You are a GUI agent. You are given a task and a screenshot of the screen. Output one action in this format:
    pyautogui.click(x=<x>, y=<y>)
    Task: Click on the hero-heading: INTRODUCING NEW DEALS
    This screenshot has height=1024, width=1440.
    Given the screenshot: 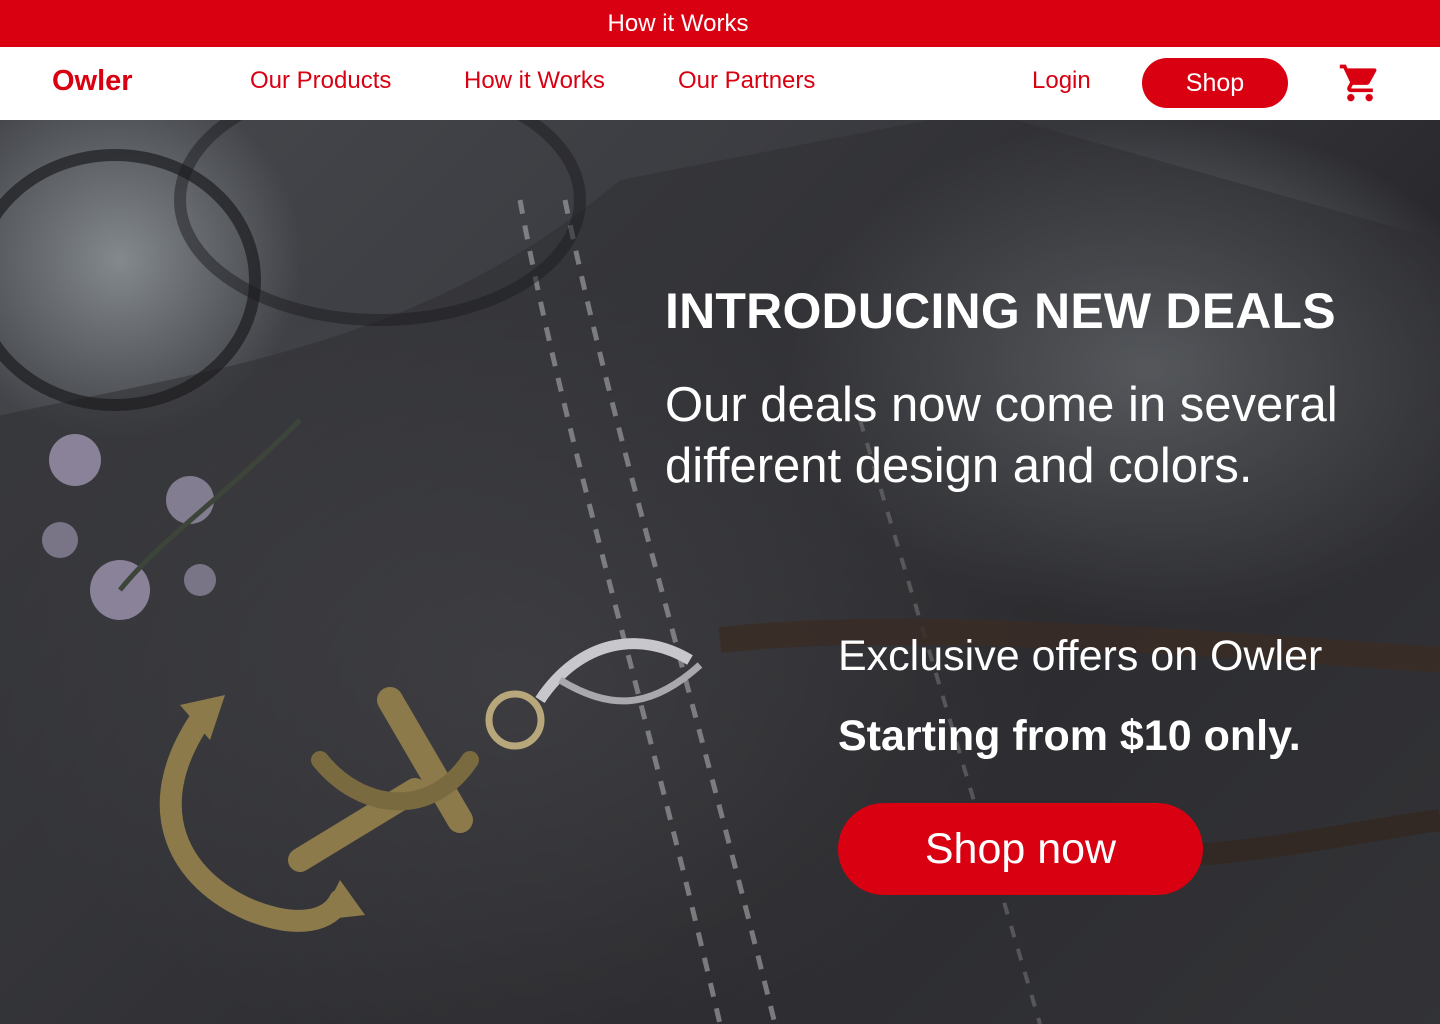 What is the action you would take?
    pyautogui.click(x=1000, y=310)
    